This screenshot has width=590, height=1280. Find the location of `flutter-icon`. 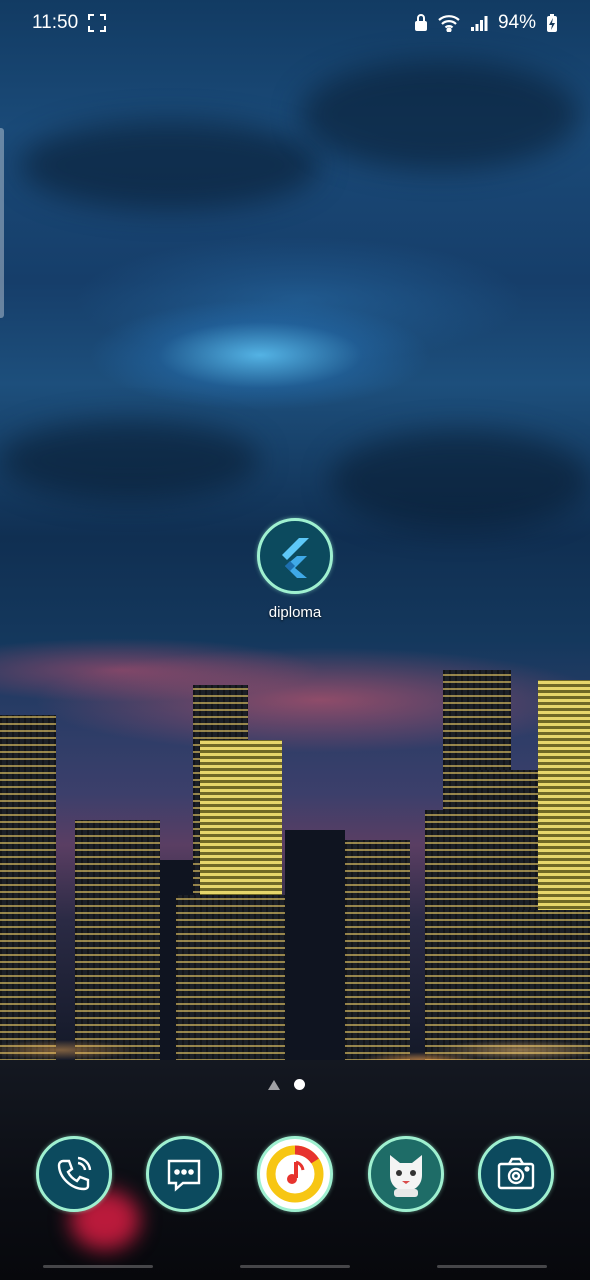

flutter-icon is located at coordinates (295, 556).